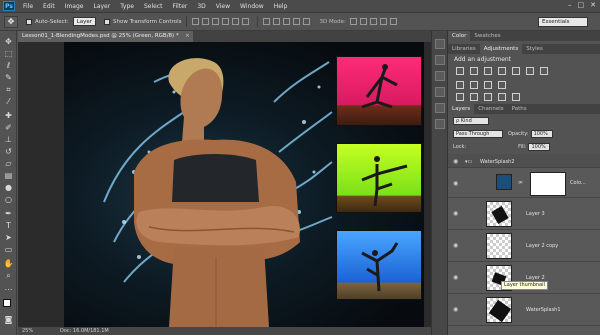 This screenshot has width=600, height=335. What do you see at coordinates (27, 331) in the screenshot?
I see `zoom-level: 25%` at bounding box center [27, 331].